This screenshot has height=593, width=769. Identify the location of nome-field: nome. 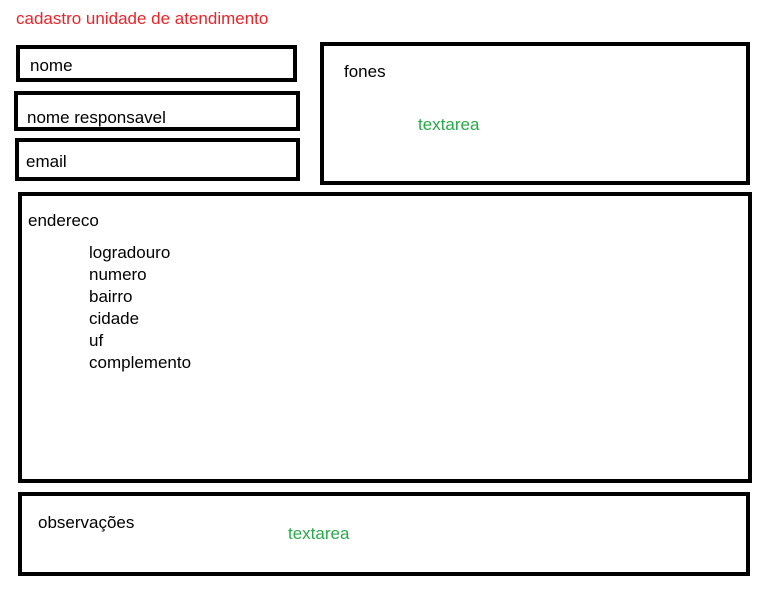
(156, 63).